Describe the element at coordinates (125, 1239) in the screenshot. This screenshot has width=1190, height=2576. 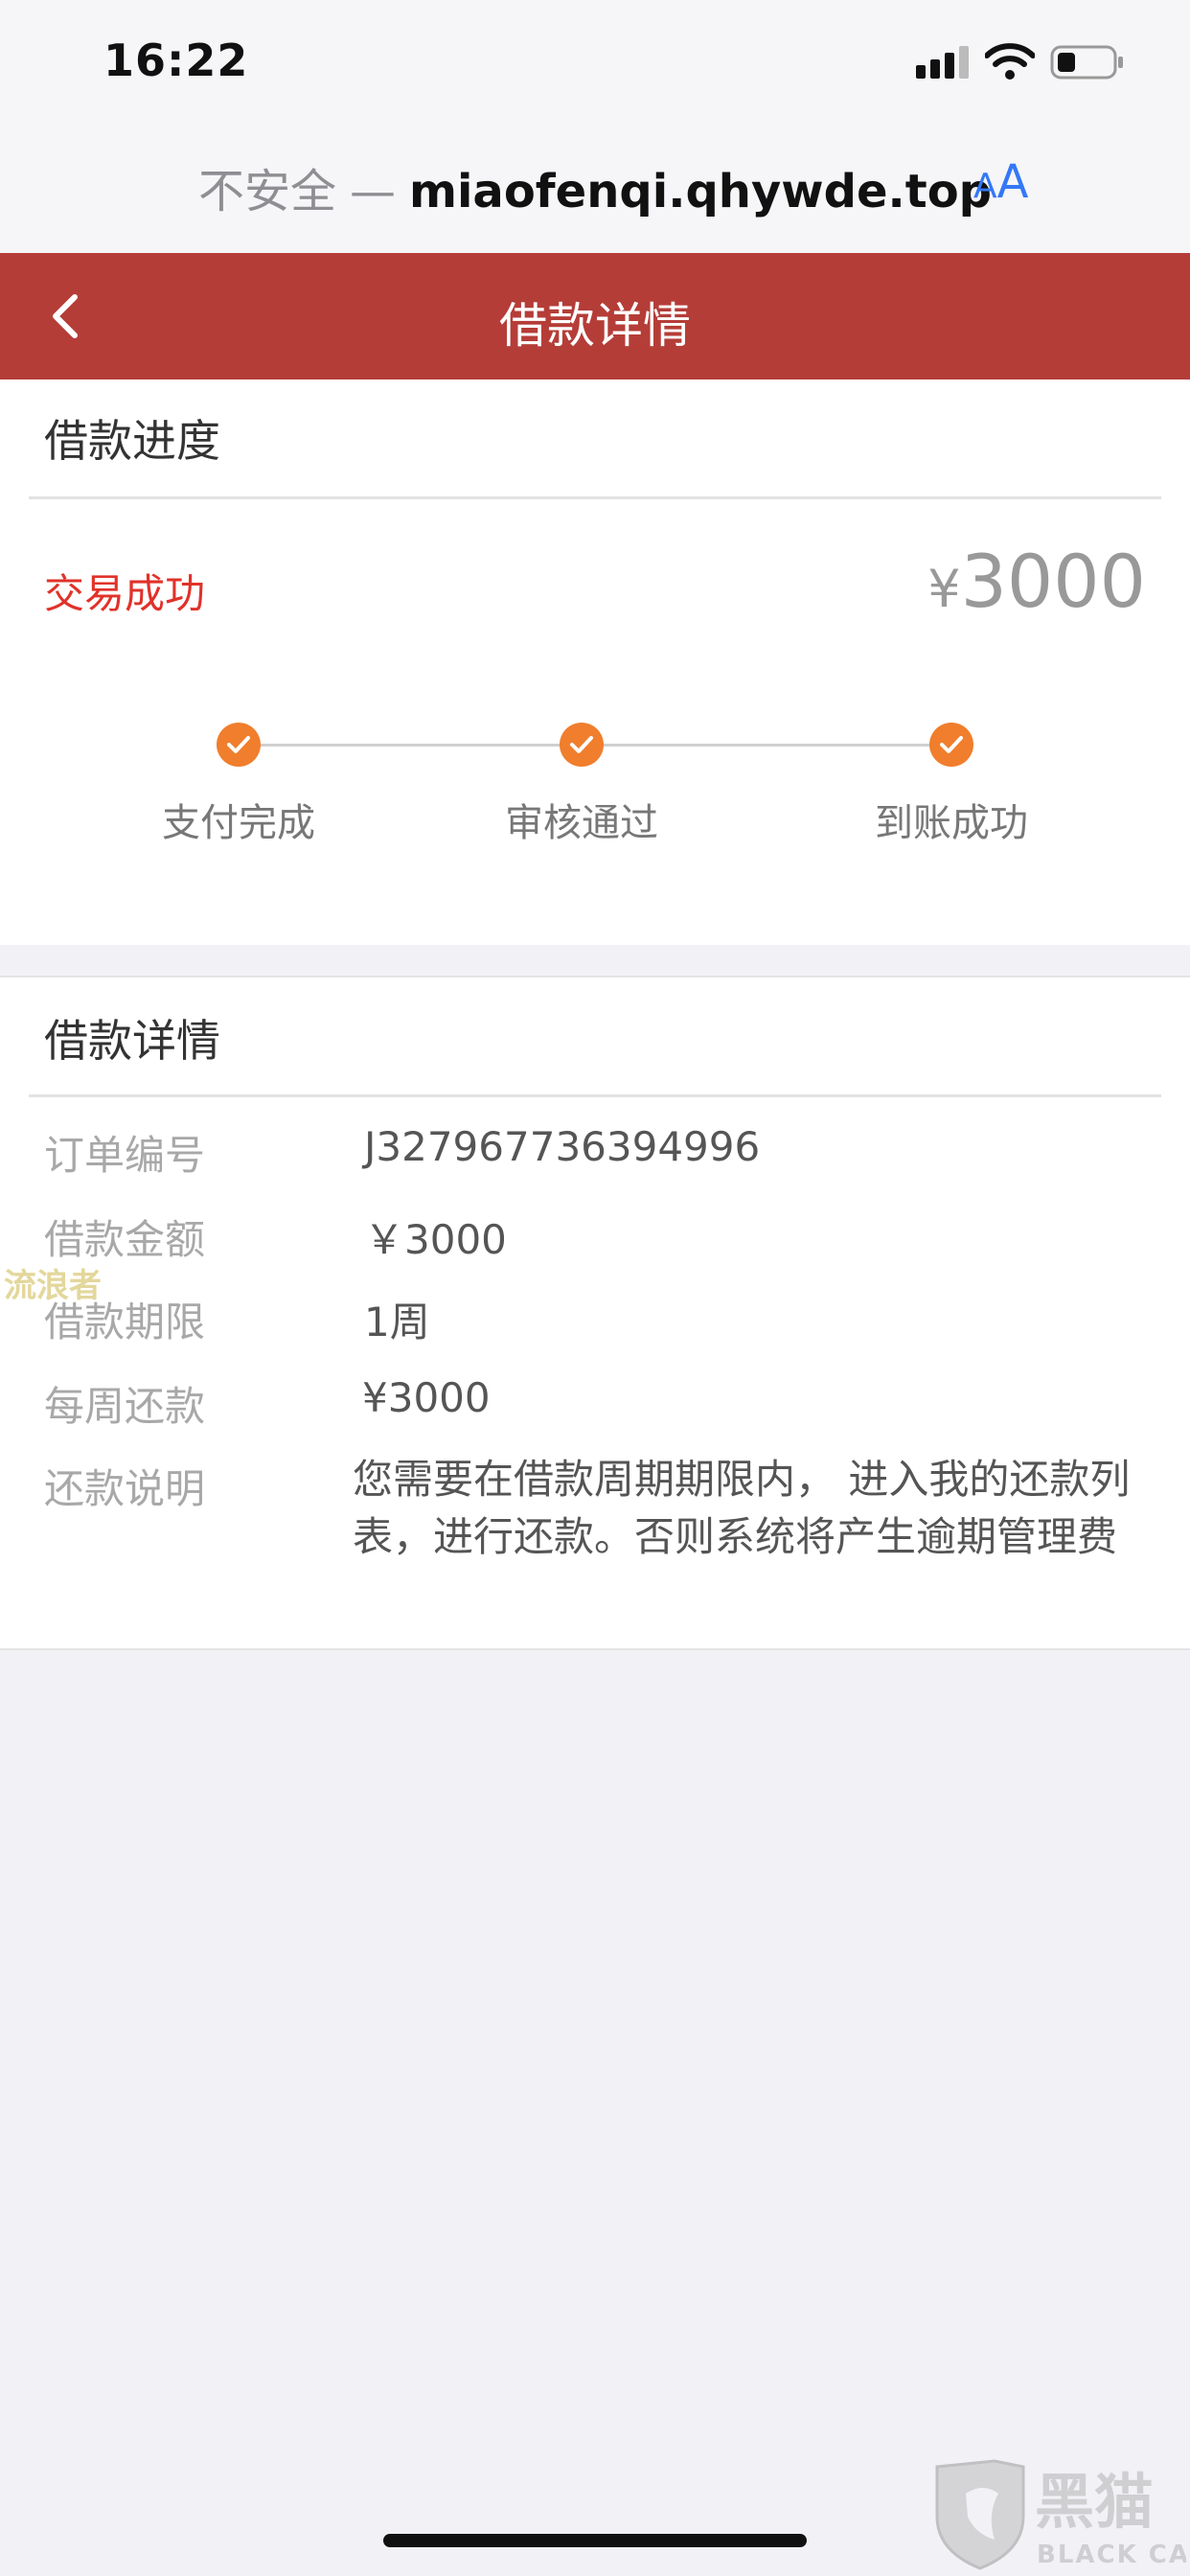
I see `loan-amount-label: 借款金额` at that location.